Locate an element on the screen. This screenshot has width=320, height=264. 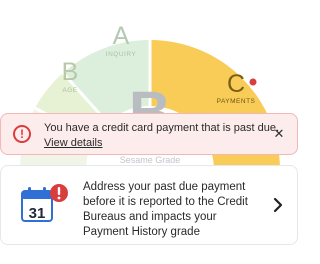
inquiry-grade: A is located at coordinates (121, 36).